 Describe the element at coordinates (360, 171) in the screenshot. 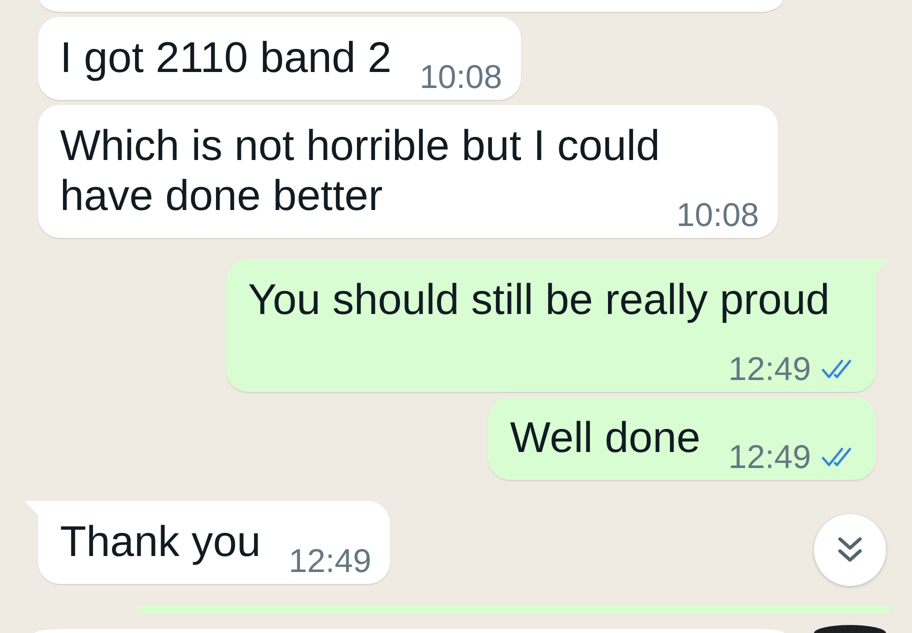

I see `message-text: Which is not horrible but I could have done better` at that location.